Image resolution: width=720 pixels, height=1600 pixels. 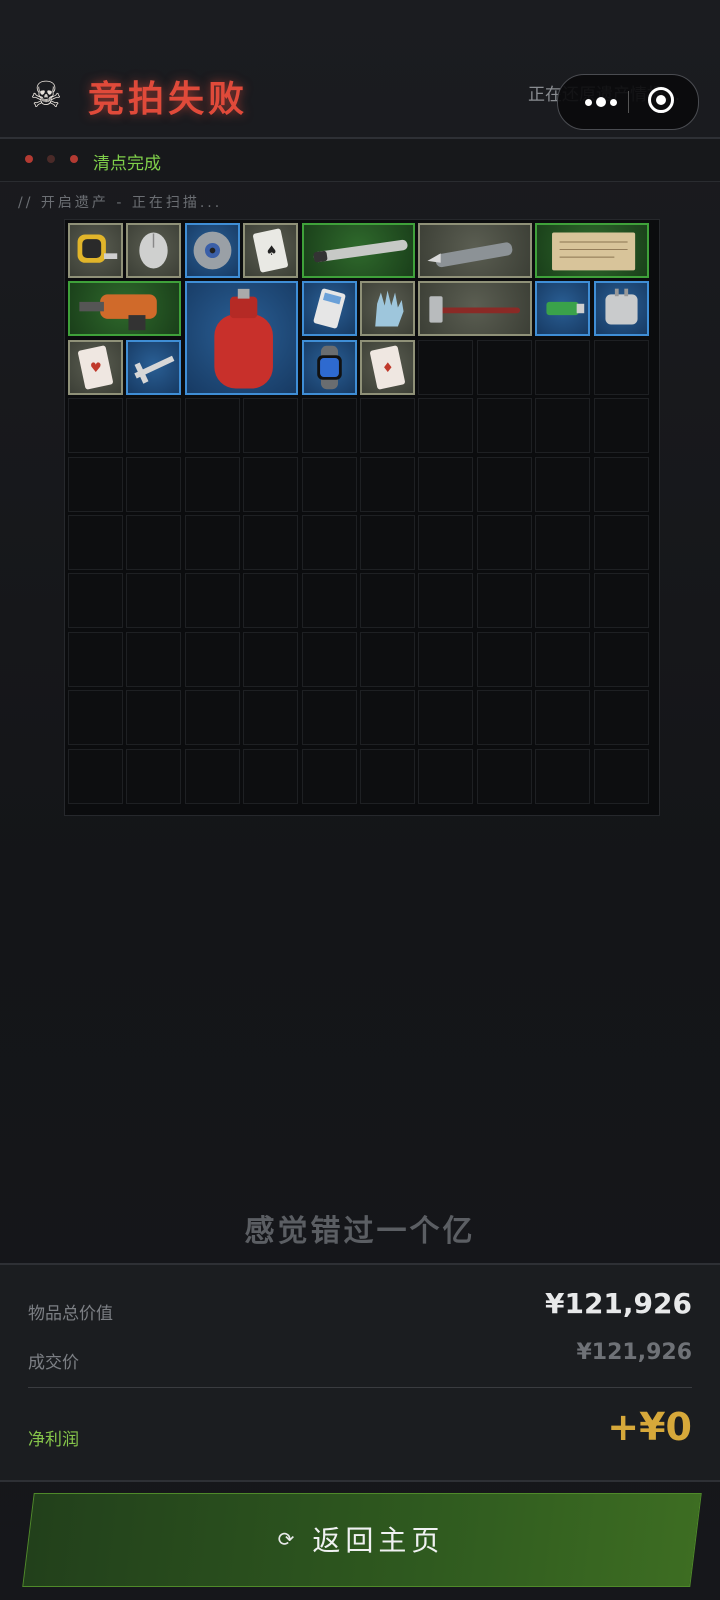 I want to click on playing-card-hearts-item: ♥, so click(x=95, y=367).